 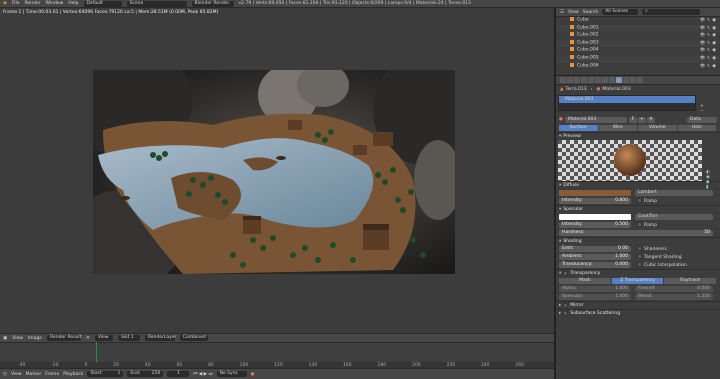 What do you see at coordinates (578, 128) in the screenshot?
I see `tab-surface: Surface` at bounding box center [578, 128].